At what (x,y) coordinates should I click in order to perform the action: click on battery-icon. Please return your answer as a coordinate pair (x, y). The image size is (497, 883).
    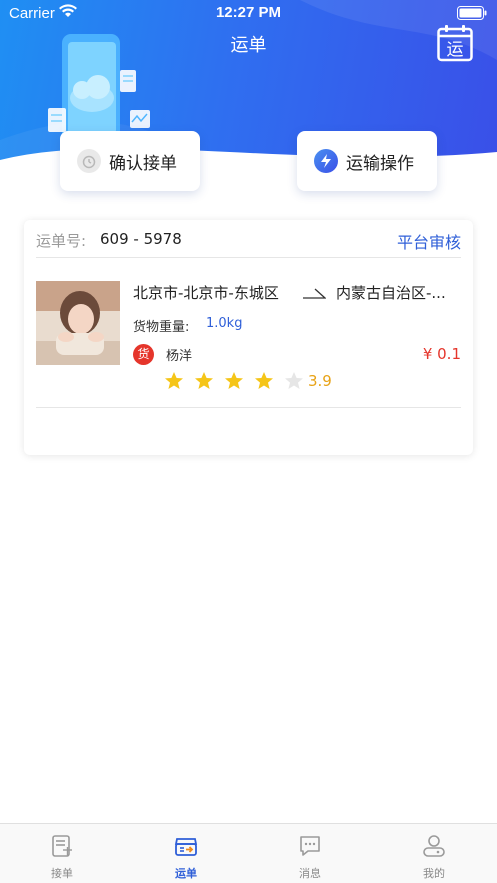
    Looking at the image, I should click on (472, 13).